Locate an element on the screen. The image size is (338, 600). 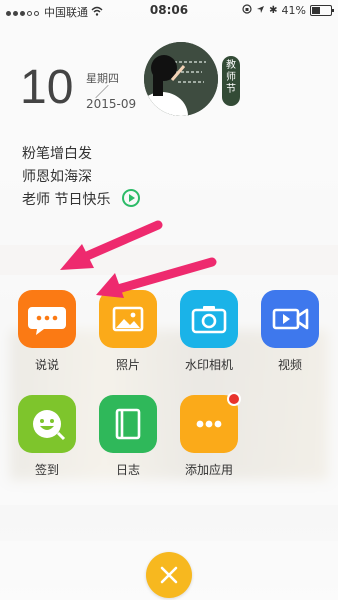
app-label: 签到 is located at coordinates (46, 470).